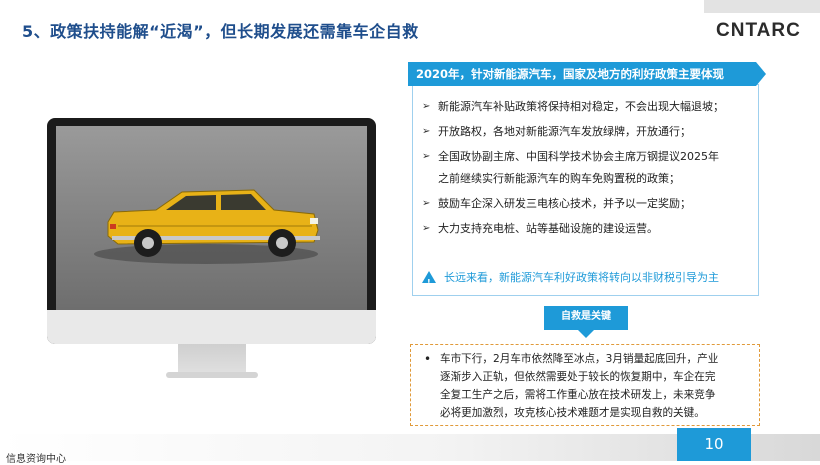 The image size is (820, 465). I want to click on yellow-car-image, so click(207, 226).